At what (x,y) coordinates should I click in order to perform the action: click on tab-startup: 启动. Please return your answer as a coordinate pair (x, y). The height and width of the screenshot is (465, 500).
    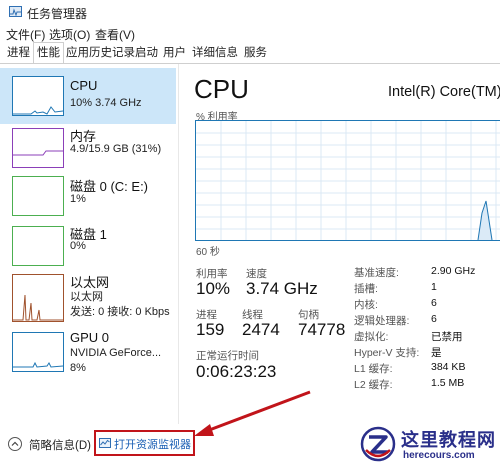
    Looking at the image, I should click on (146, 53).